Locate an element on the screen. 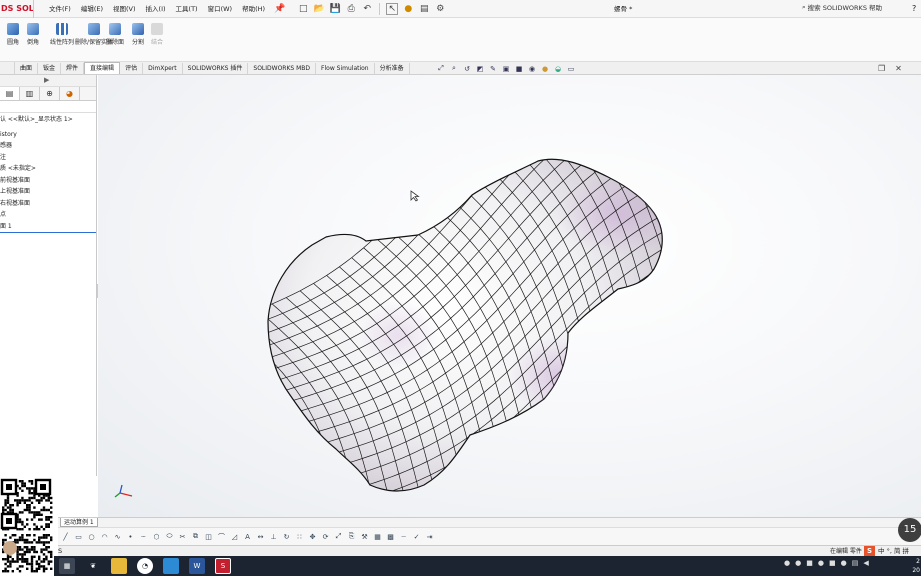 The width and height of the screenshot is (921, 576). pin-icon: 📌 is located at coordinates (279, 9).